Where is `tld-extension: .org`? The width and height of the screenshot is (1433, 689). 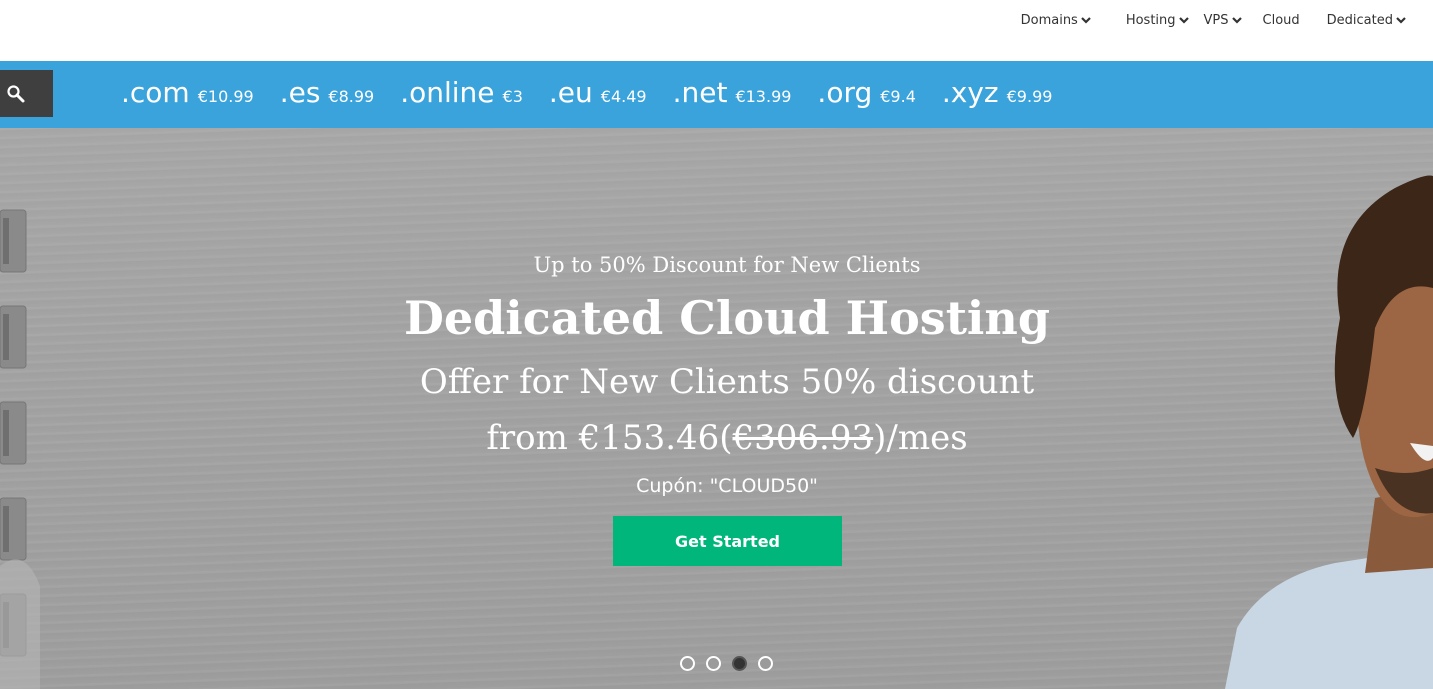
tld-extension: .org is located at coordinates (845, 92).